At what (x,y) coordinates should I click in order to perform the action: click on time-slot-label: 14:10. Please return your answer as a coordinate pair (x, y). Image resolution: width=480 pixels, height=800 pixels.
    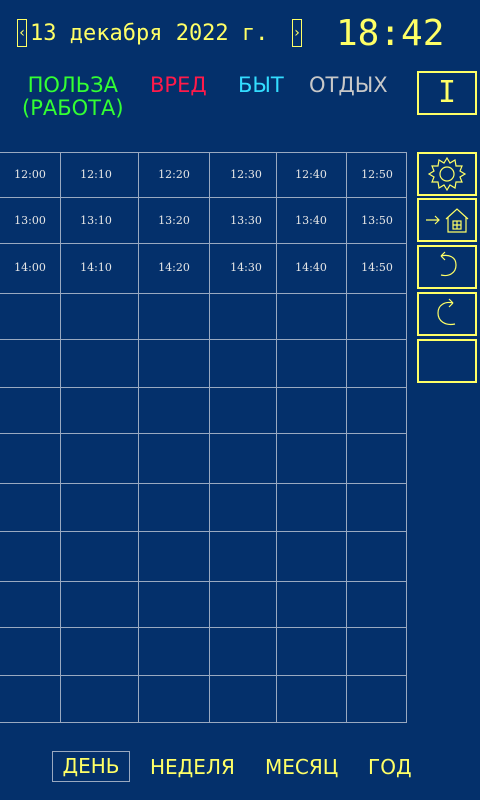
    Looking at the image, I should click on (96, 267).